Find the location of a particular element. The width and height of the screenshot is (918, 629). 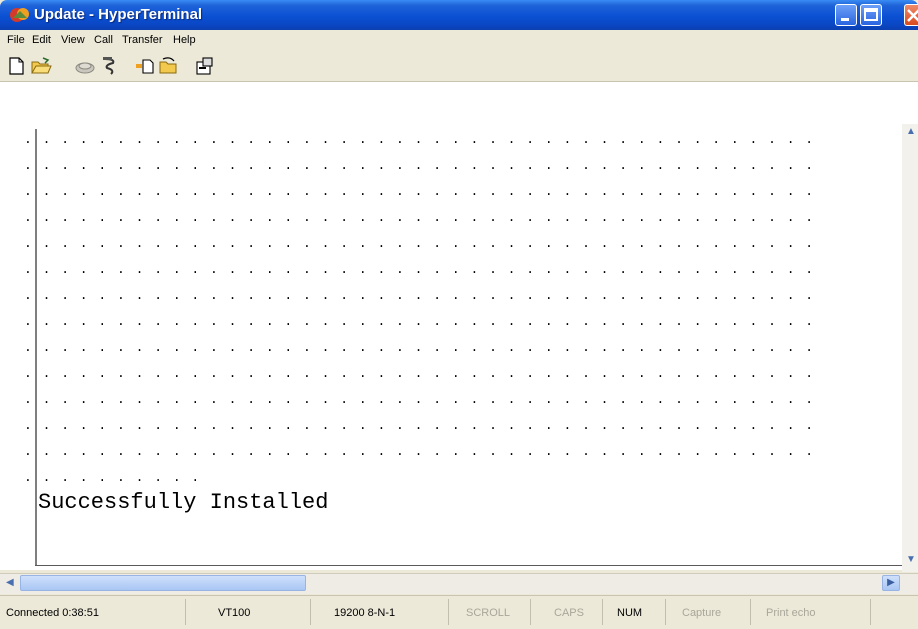

menu-edit: Edit is located at coordinates (41, 40).